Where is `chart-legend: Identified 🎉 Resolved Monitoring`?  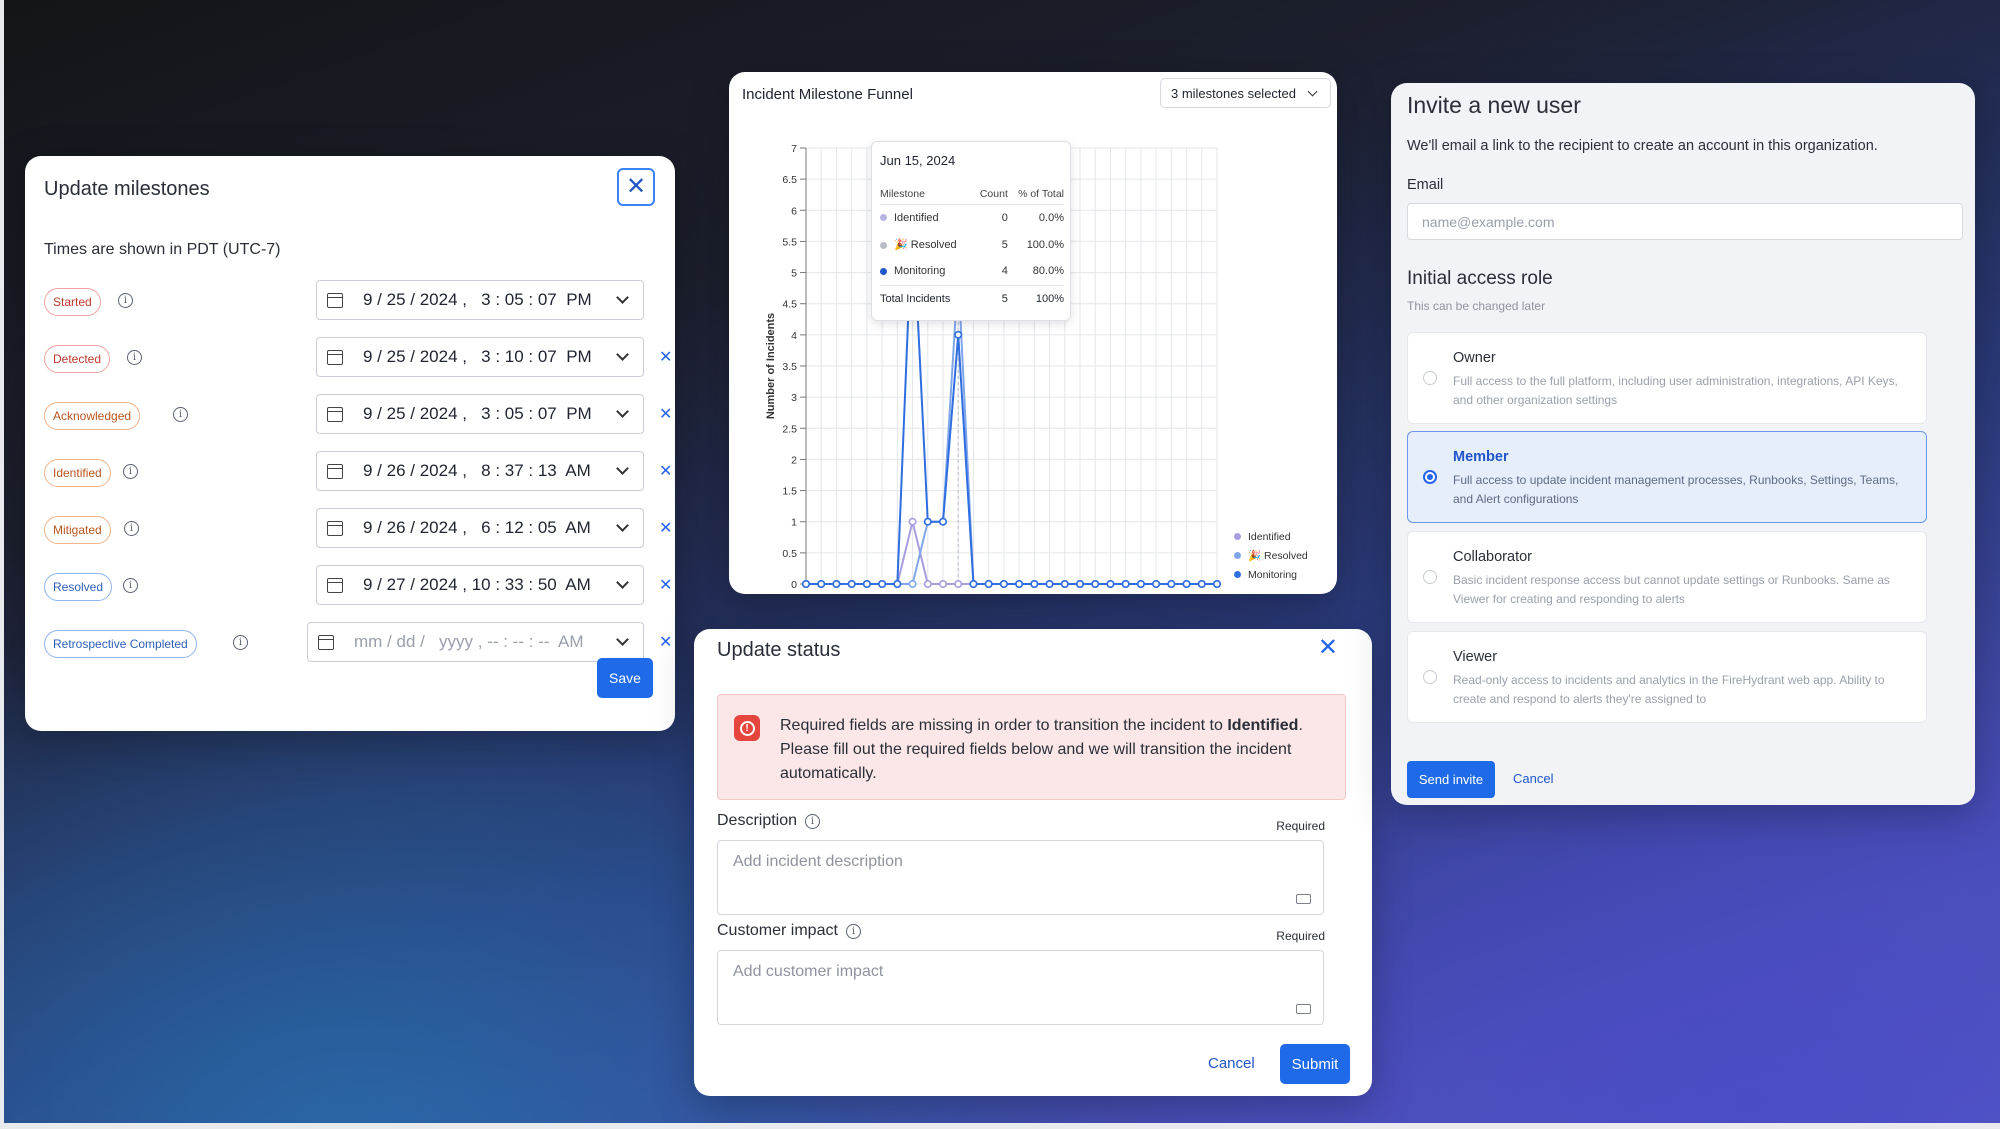
chart-legend: Identified 🎉 Resolved Monitoring is located at coordinates (1271, 555).